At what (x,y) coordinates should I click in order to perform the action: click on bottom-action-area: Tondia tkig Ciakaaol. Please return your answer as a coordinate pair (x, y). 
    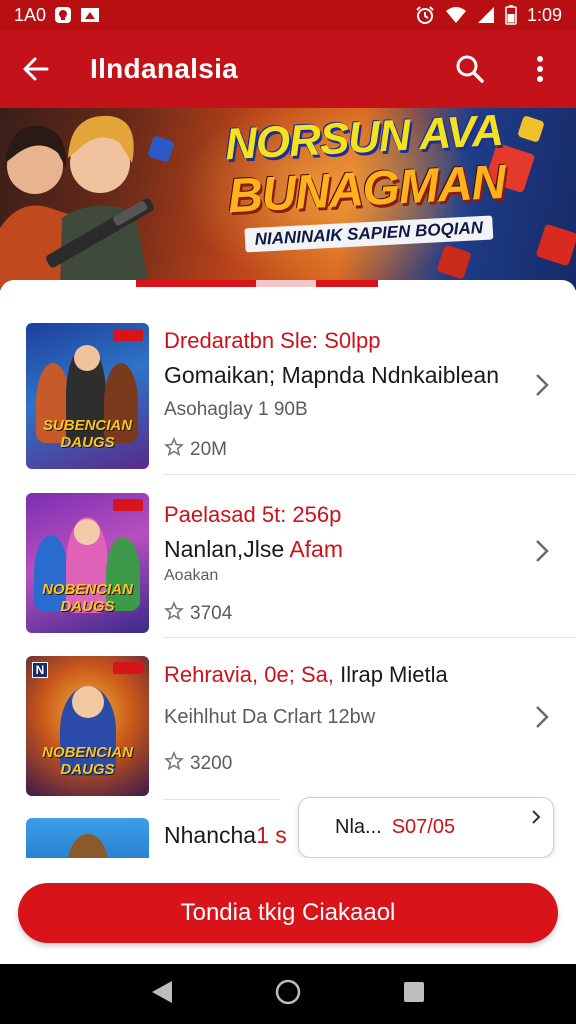
    Looking at the image, I should click on (288, 911).